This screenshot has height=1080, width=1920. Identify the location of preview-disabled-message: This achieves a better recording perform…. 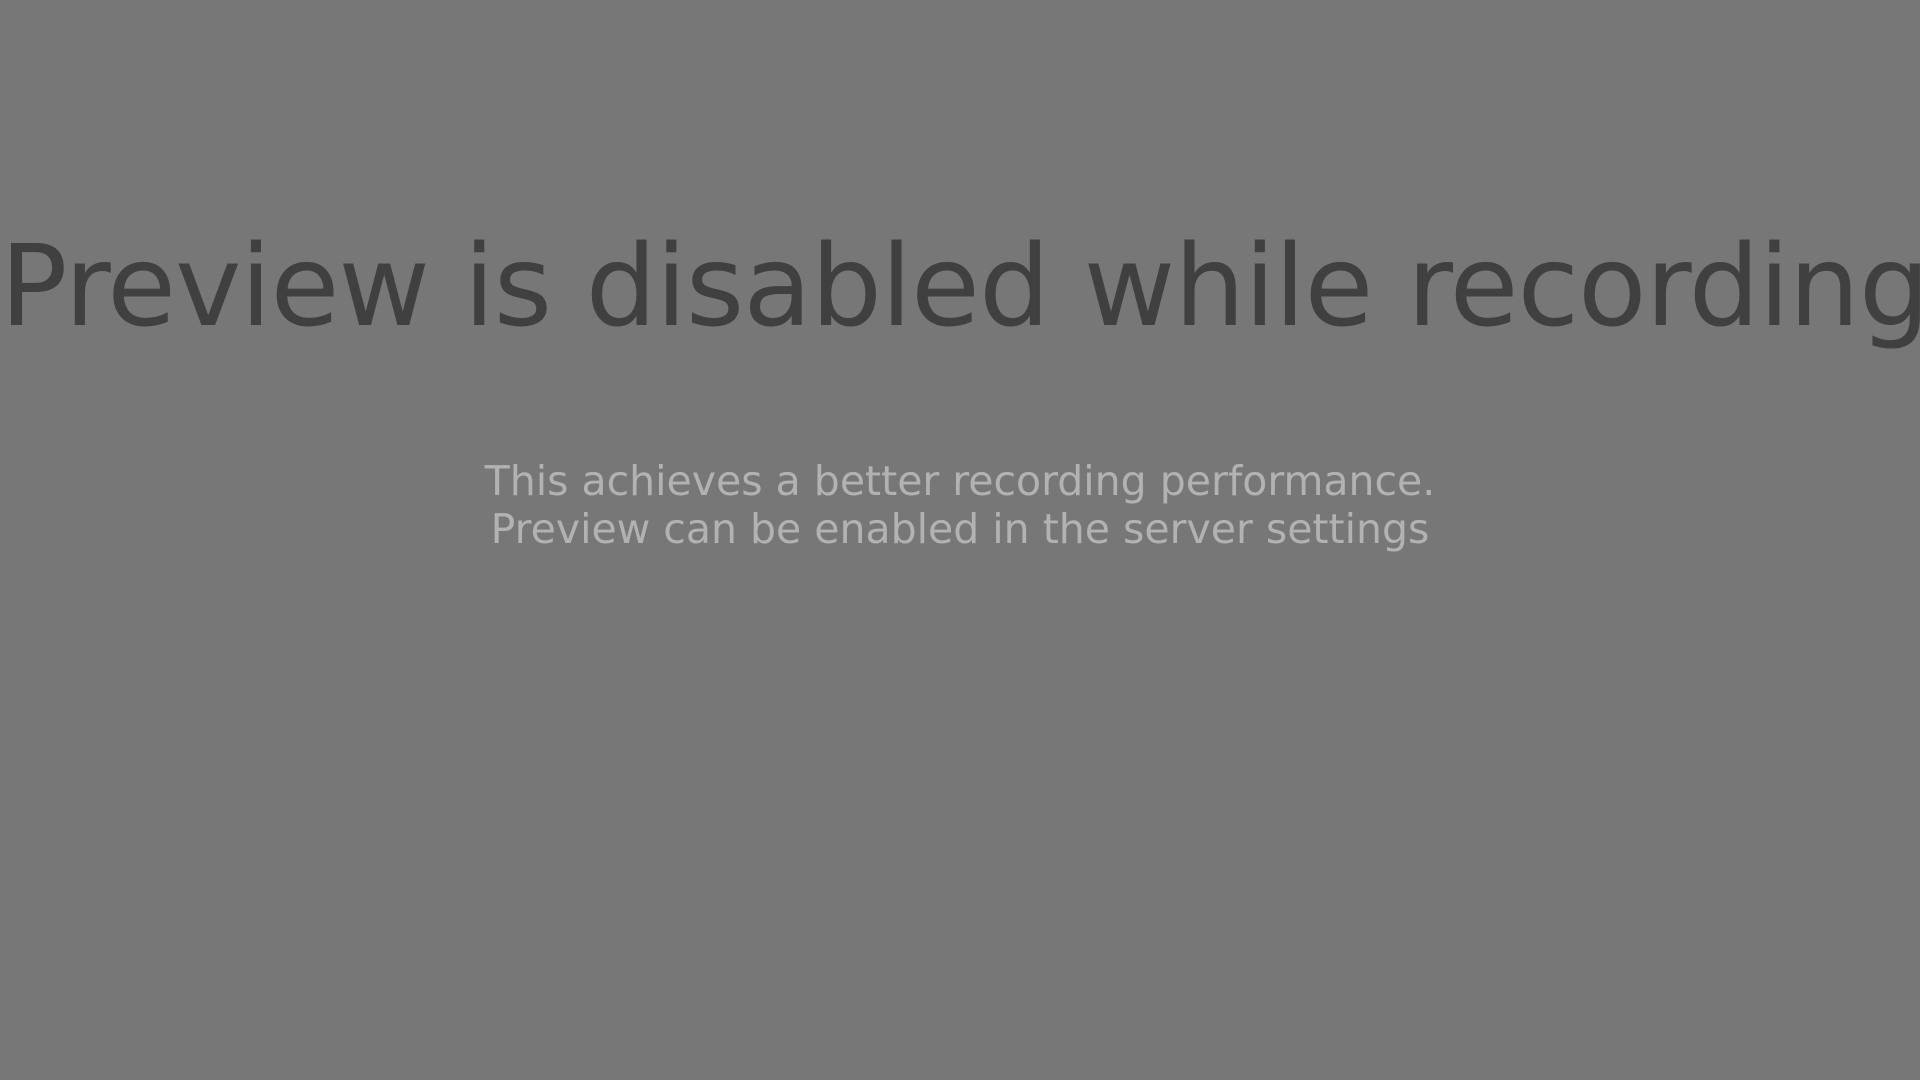
(960, 505).